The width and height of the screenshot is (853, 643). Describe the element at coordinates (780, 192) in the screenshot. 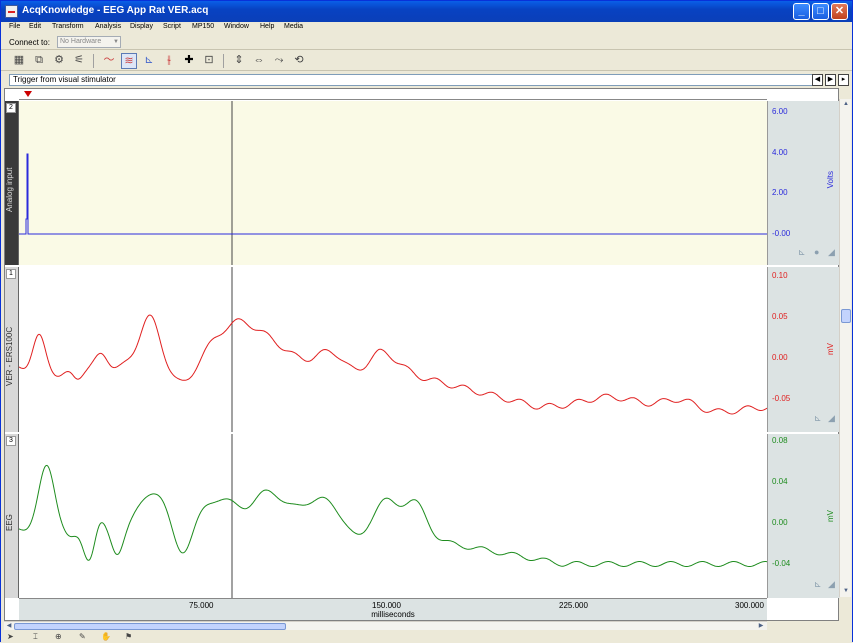

I see `scale-tick: 2.00` at that location.